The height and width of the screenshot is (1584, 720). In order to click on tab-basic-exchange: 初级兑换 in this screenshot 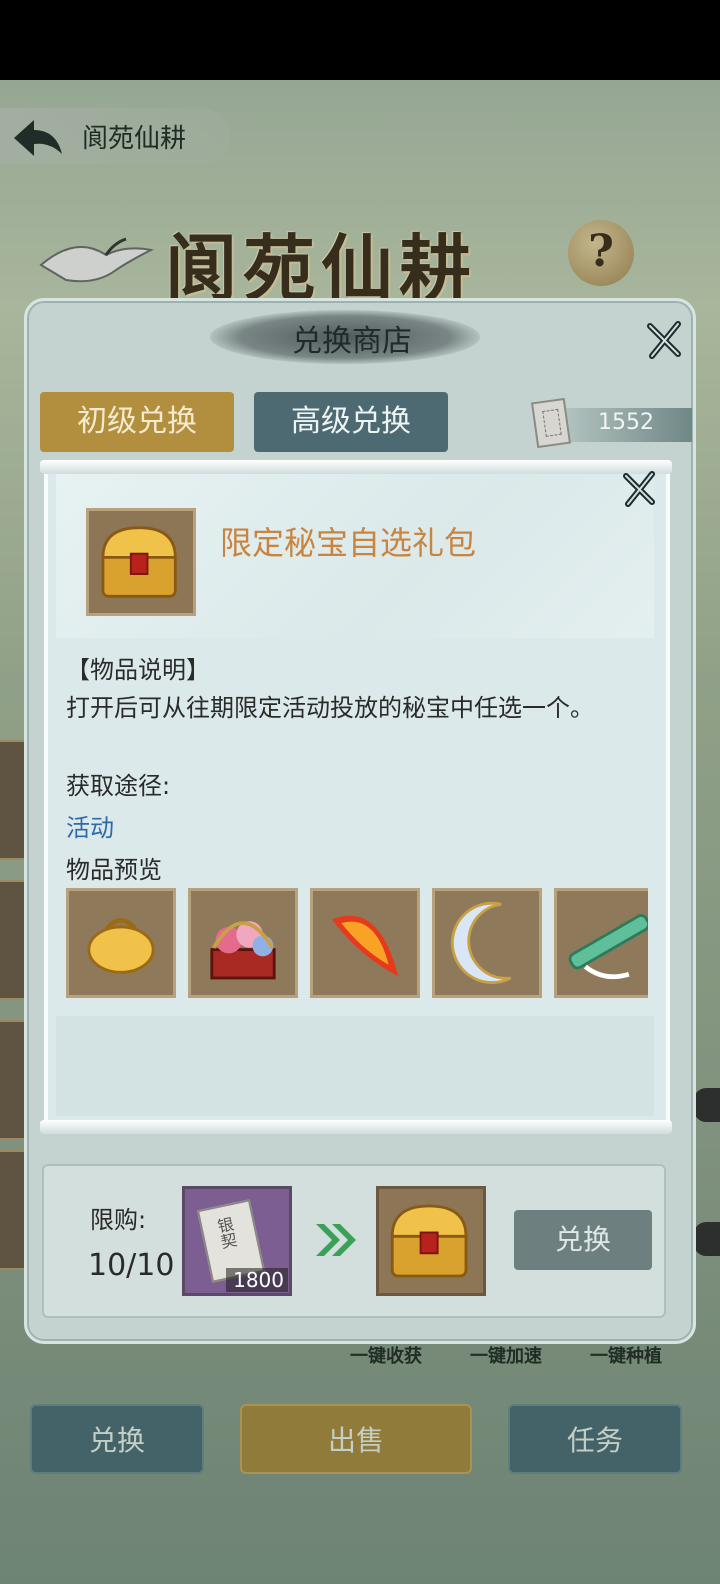, I will do `click(137, 422)`.